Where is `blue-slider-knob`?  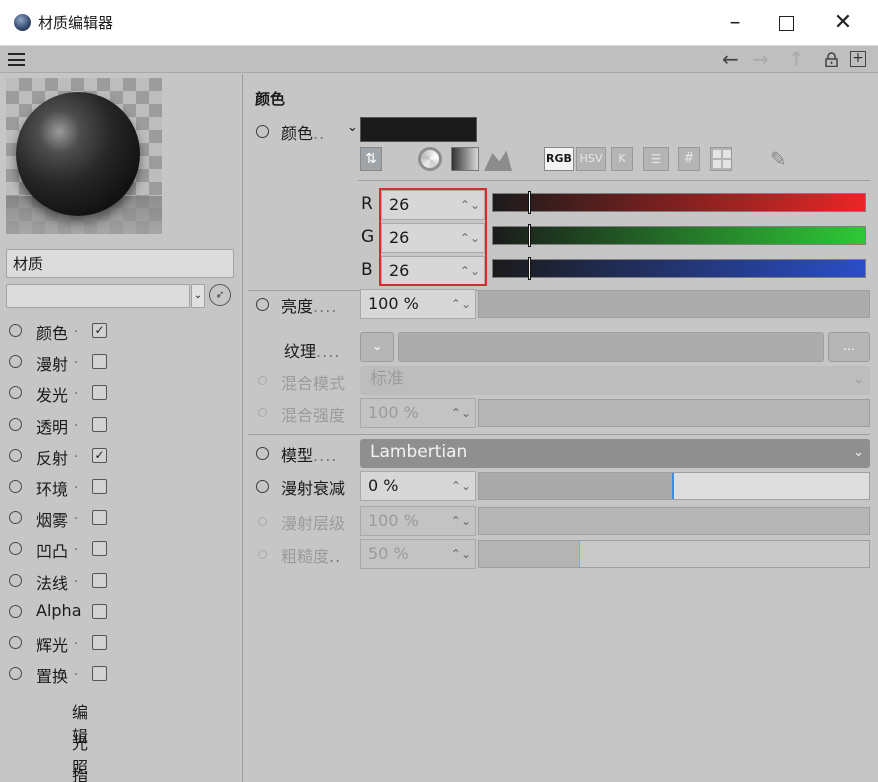
blue-slider-knob is located at coordinates (529, 268).